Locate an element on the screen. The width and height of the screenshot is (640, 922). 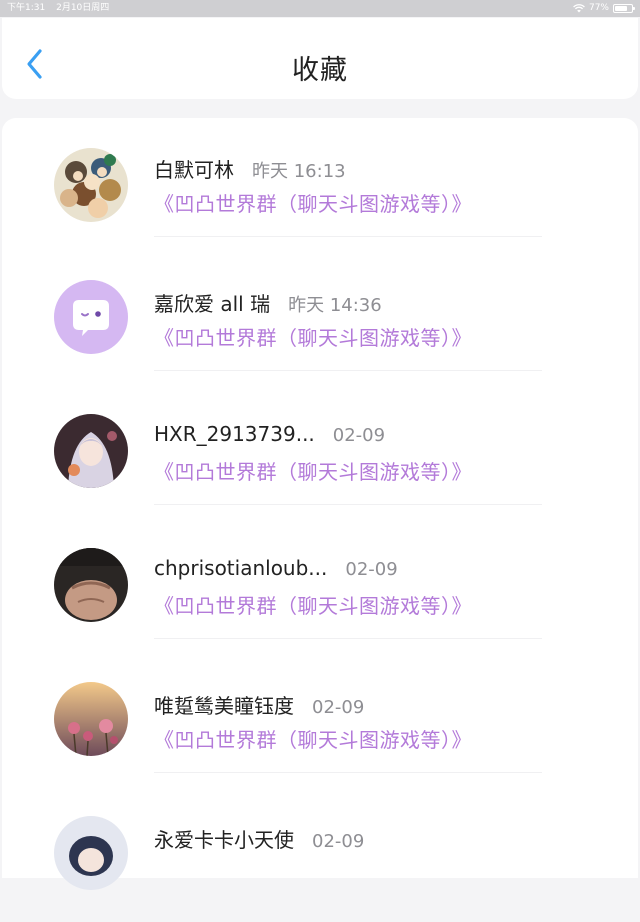
photo-avatar-icon is located at coordinates (91, 585).